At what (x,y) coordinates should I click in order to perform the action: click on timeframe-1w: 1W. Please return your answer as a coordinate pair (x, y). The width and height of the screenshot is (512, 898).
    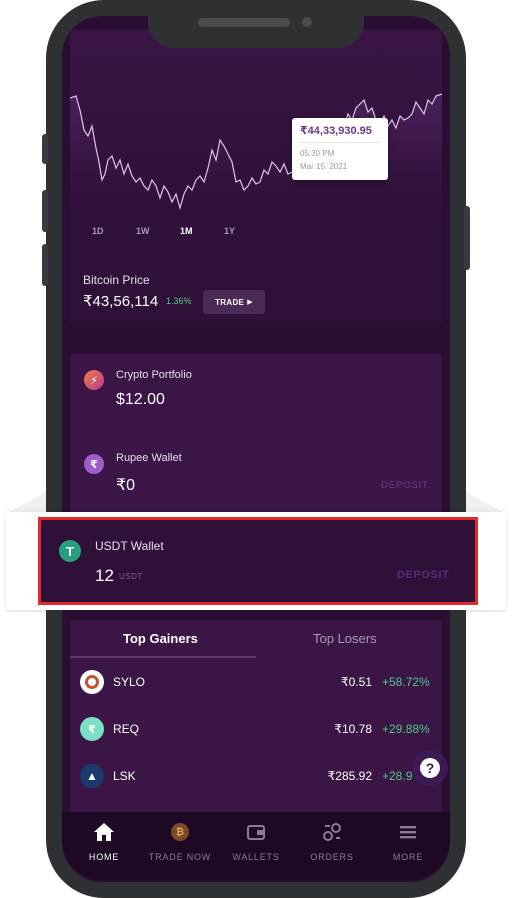
    Looking at the image, I should click on (158, 231).